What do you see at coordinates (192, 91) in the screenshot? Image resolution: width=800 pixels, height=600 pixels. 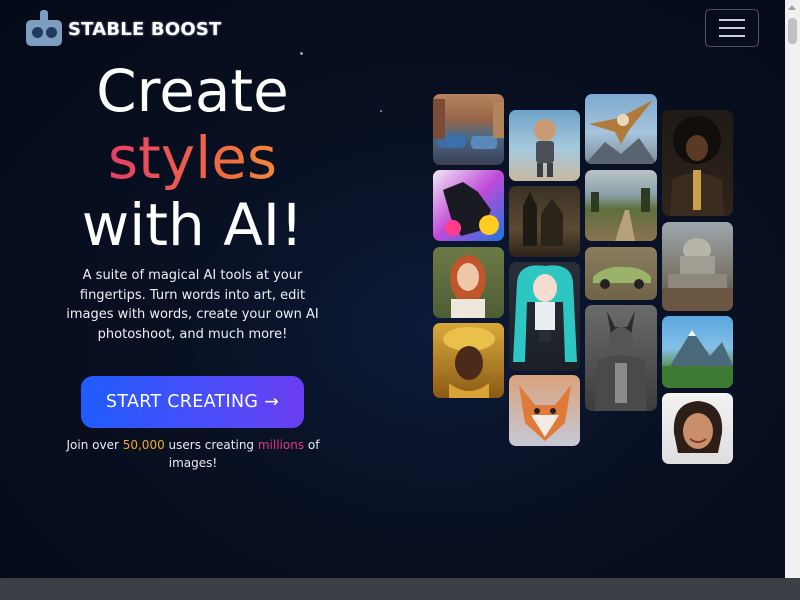 I see `hero-title-line1: Create` at bounding box center [192, 91].